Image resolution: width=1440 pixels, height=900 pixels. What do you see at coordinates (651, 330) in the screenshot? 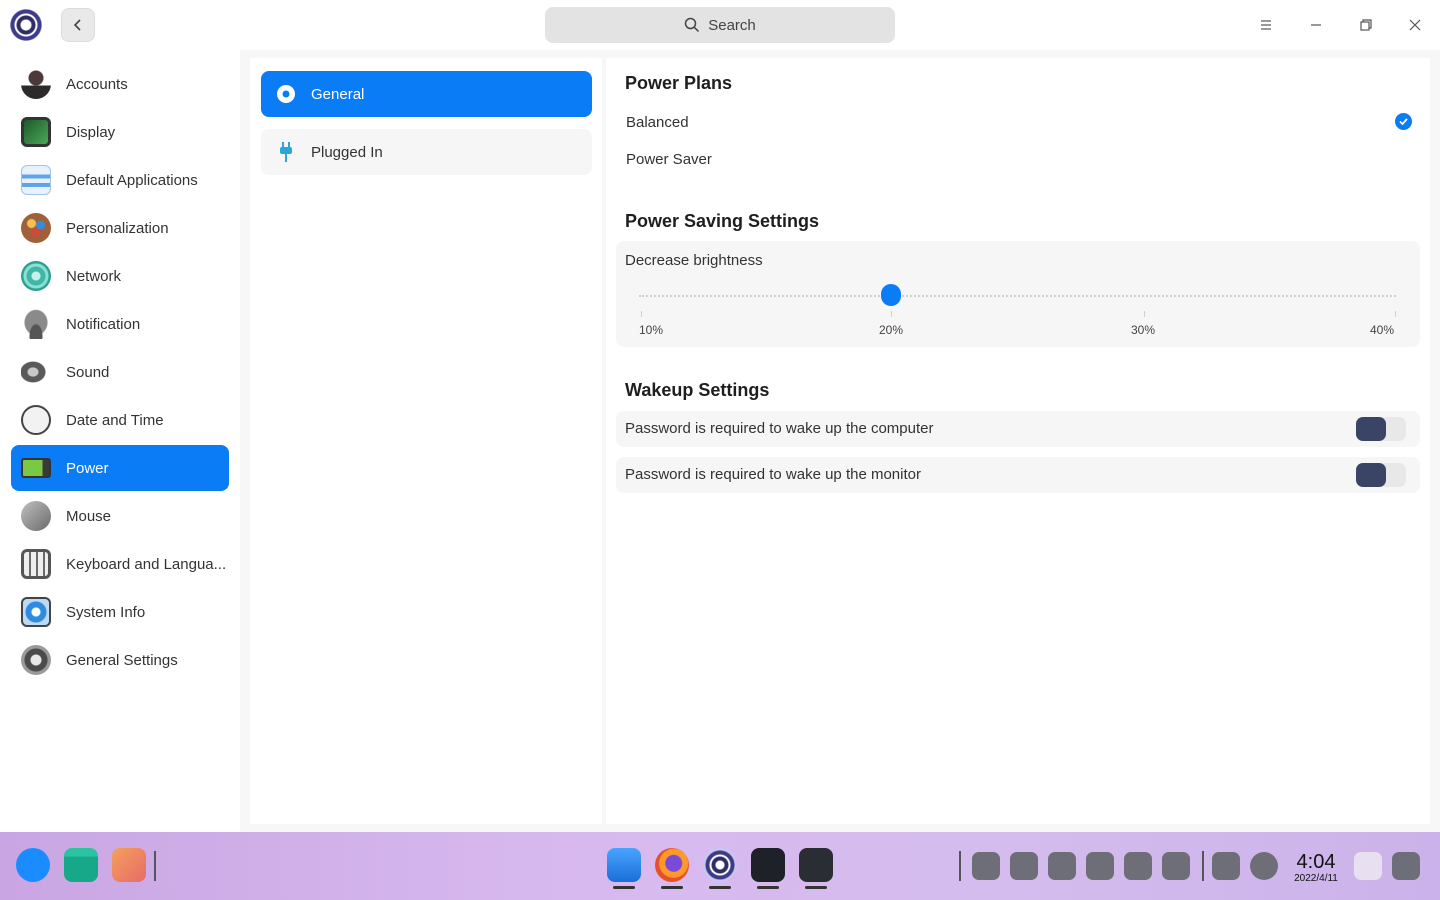
I see `tick-label-10: 10%` at bounding box center [651, 330].